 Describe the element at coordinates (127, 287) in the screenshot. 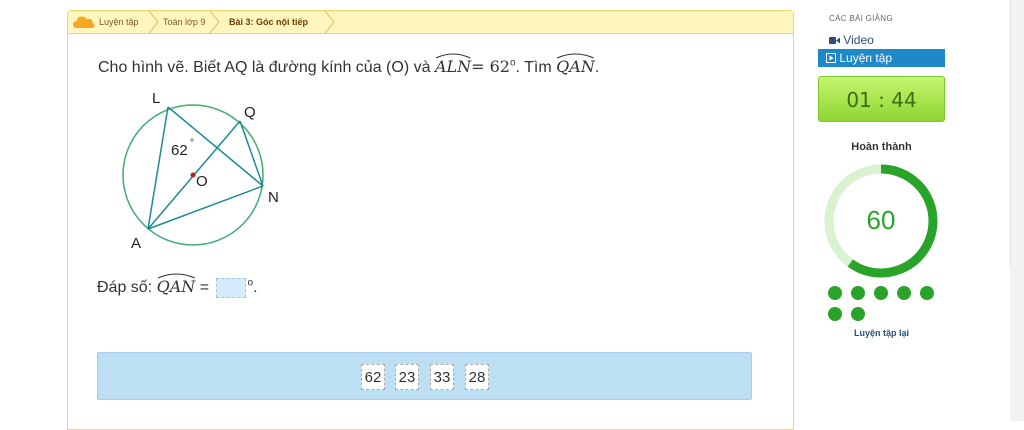

I see `answer-prefix: Đáp số:` at that location.